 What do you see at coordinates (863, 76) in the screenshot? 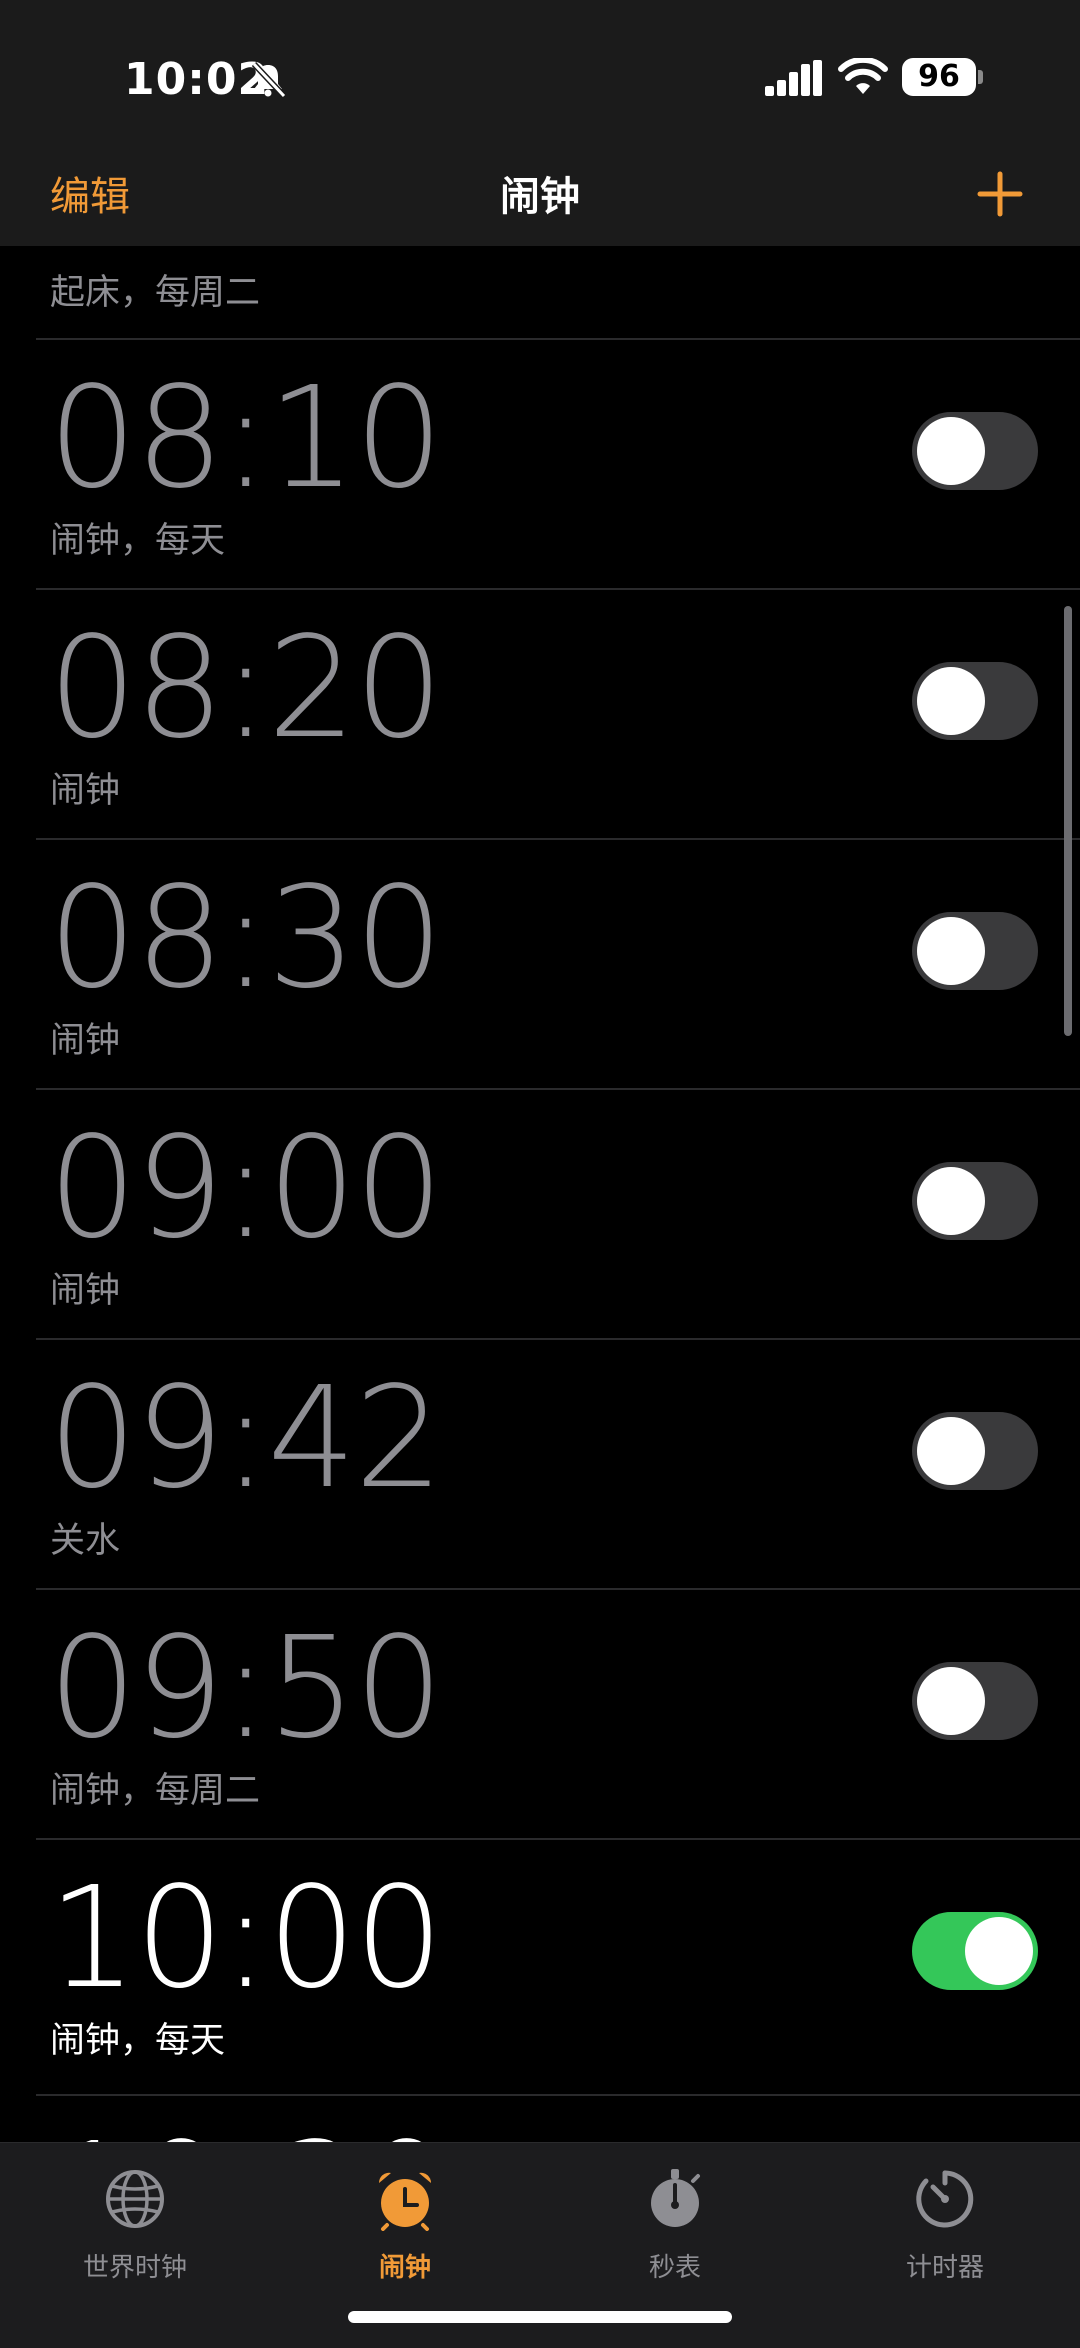
I see `wifi-icon` at bounding box center [863, 76].